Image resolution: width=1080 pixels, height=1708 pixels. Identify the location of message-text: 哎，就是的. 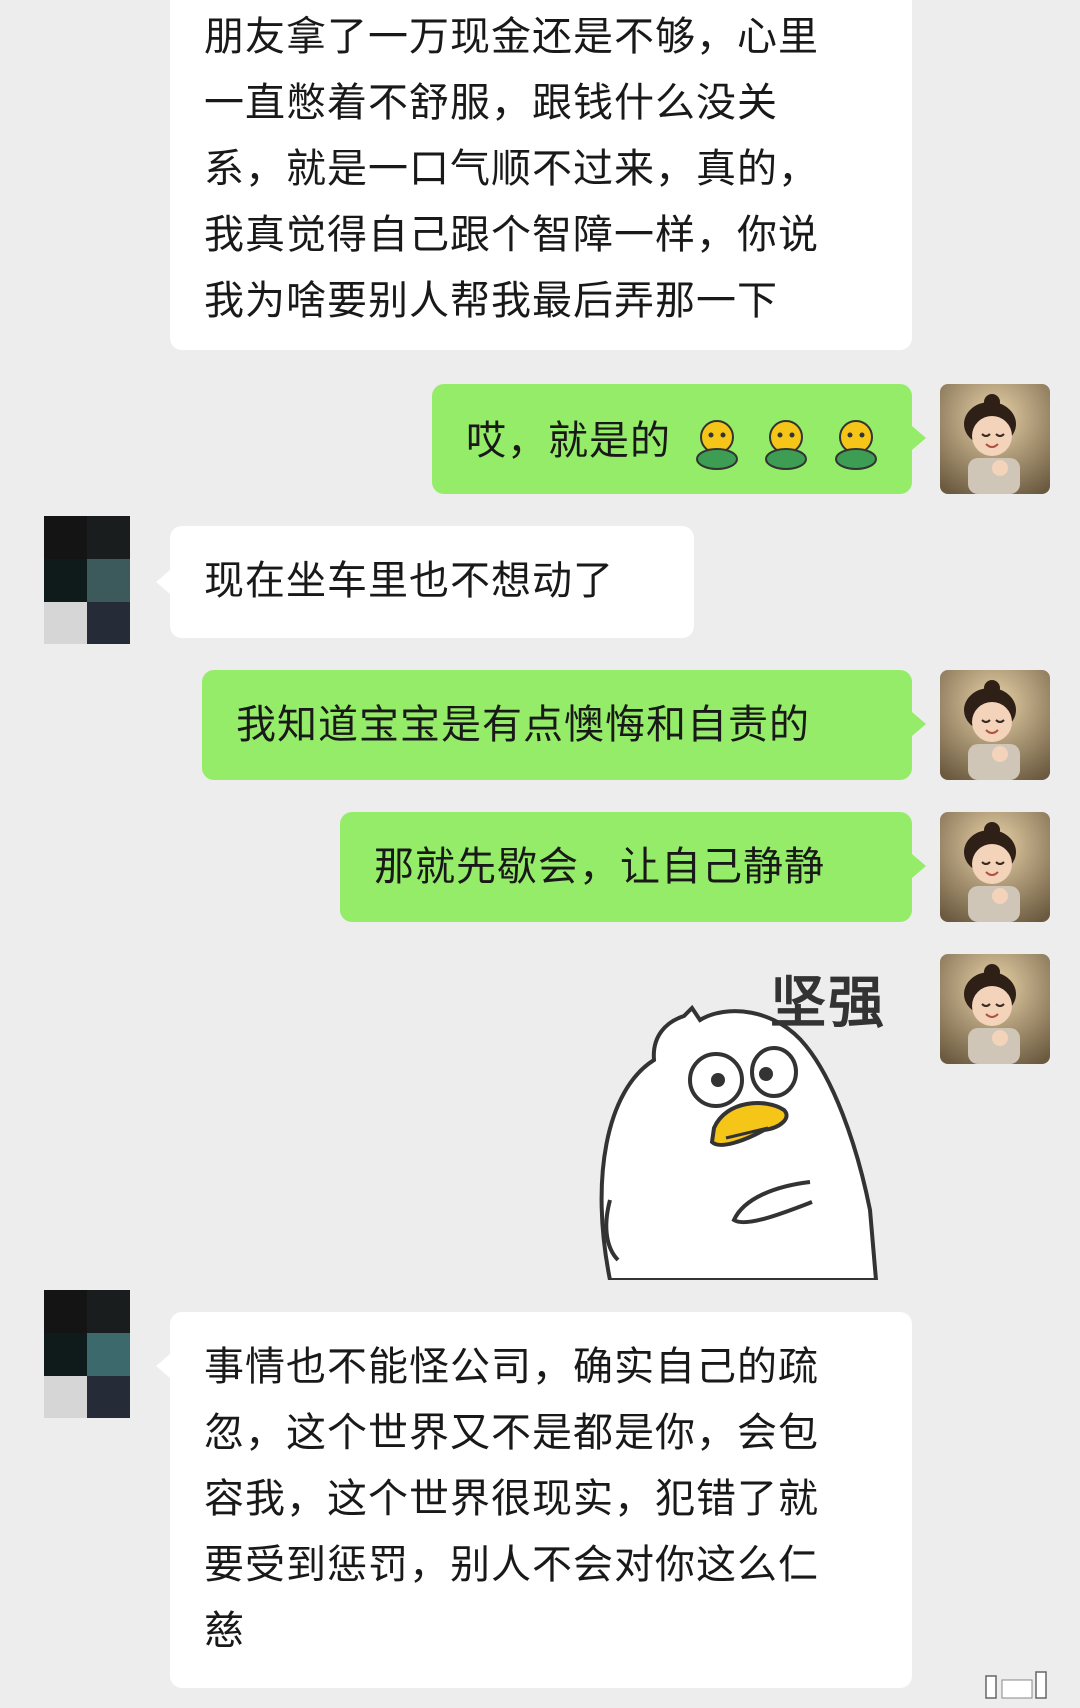
(568, 441).